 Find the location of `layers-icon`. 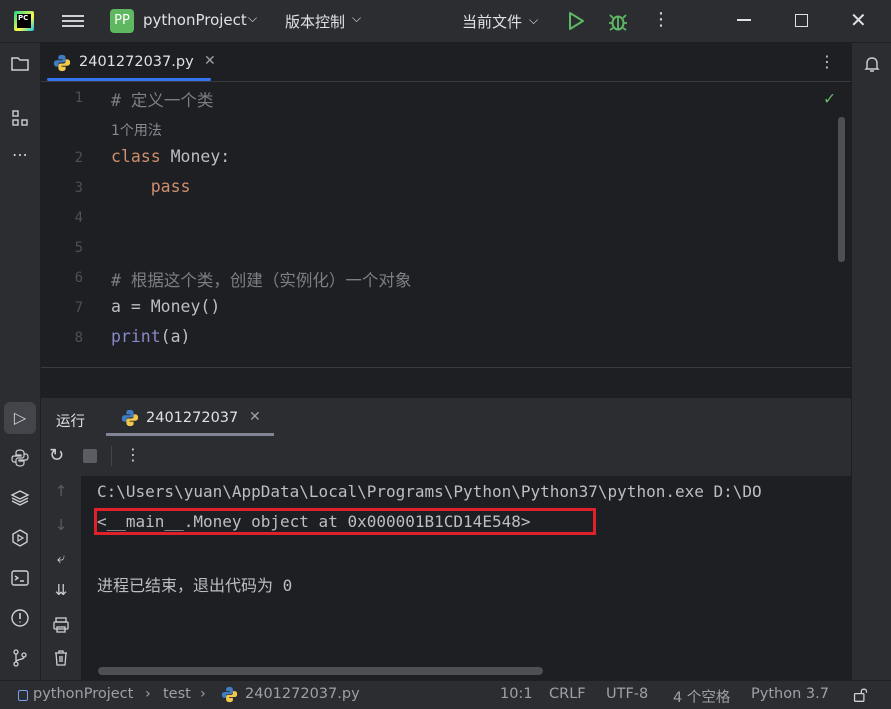

layers-icon is located at coordinates (20, 498).